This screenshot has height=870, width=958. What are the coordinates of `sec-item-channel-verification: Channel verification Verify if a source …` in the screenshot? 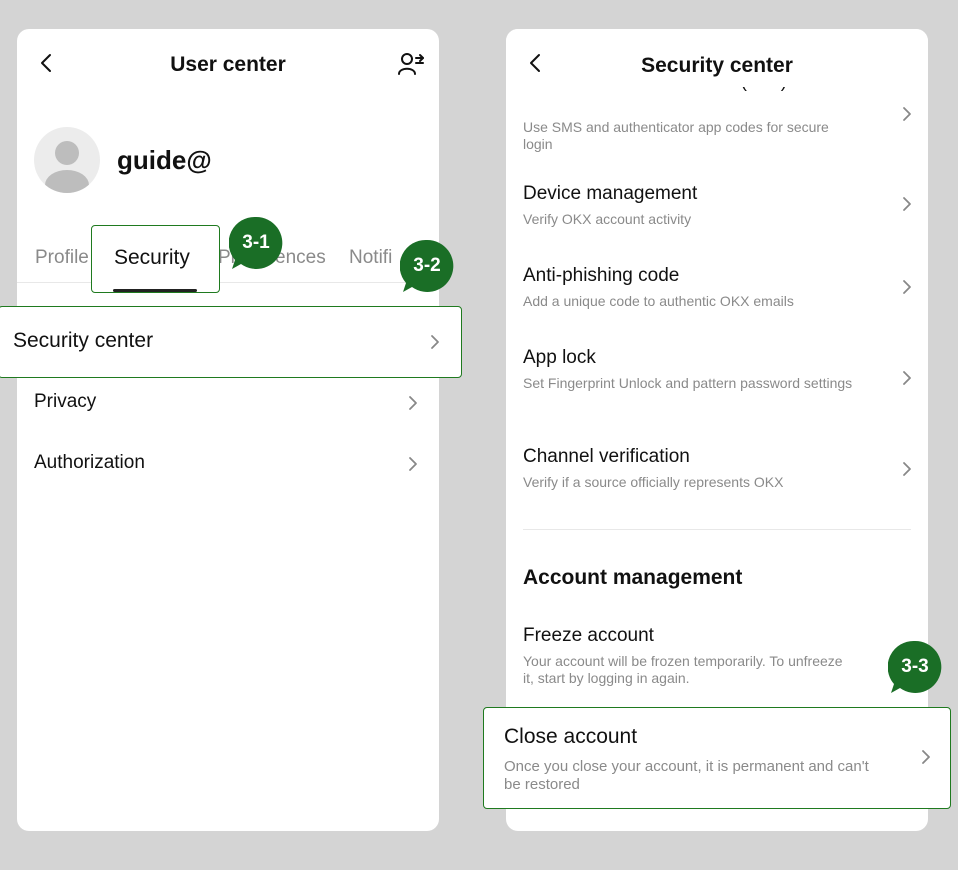 It's located at (725, 476).